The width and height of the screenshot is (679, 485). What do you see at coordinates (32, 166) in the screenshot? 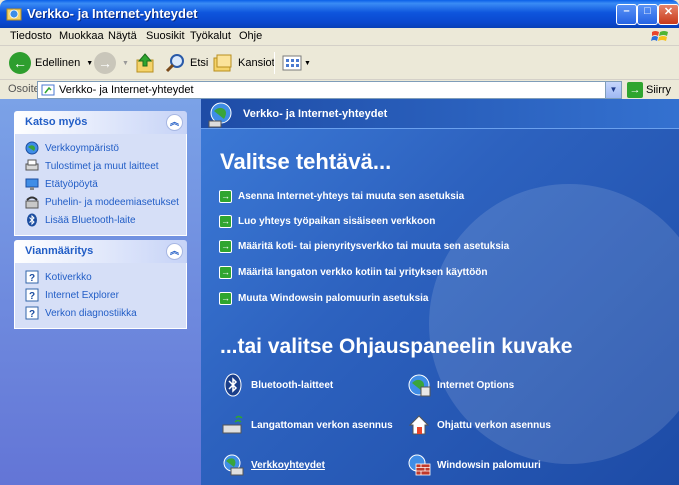
I see `printer-icon` at bounding box center [32, 166].